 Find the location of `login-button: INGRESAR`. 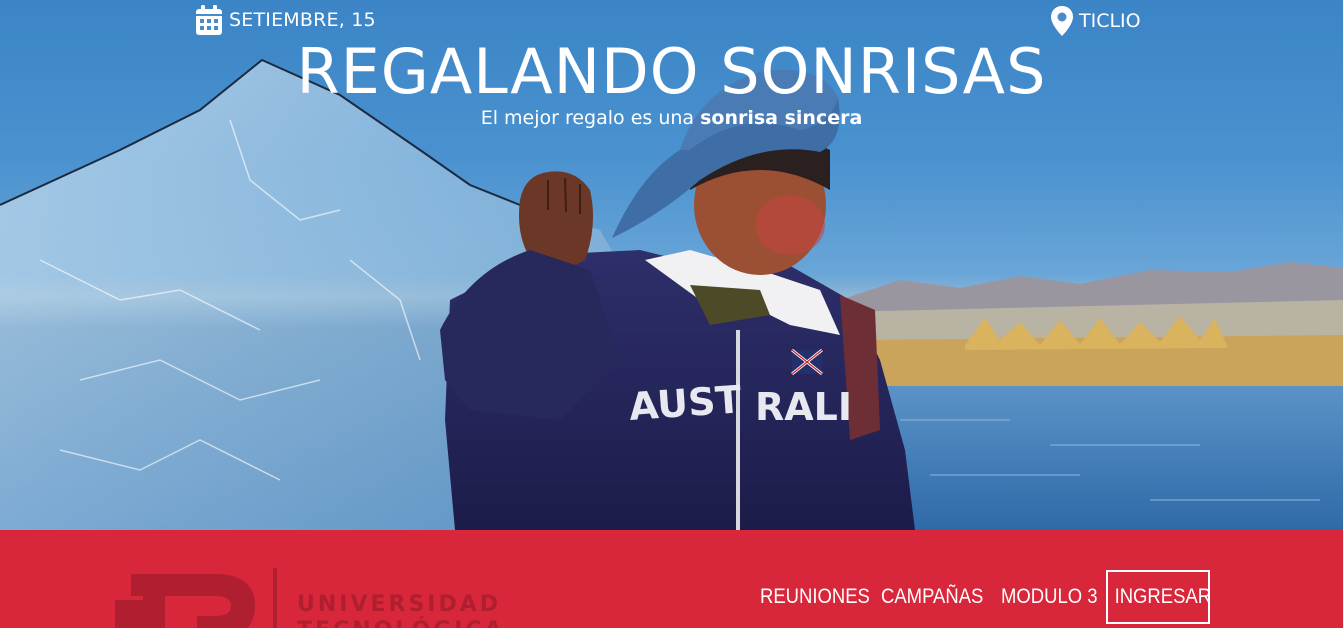

login-button: INGRESAR is located at coordinates (1159, 597).